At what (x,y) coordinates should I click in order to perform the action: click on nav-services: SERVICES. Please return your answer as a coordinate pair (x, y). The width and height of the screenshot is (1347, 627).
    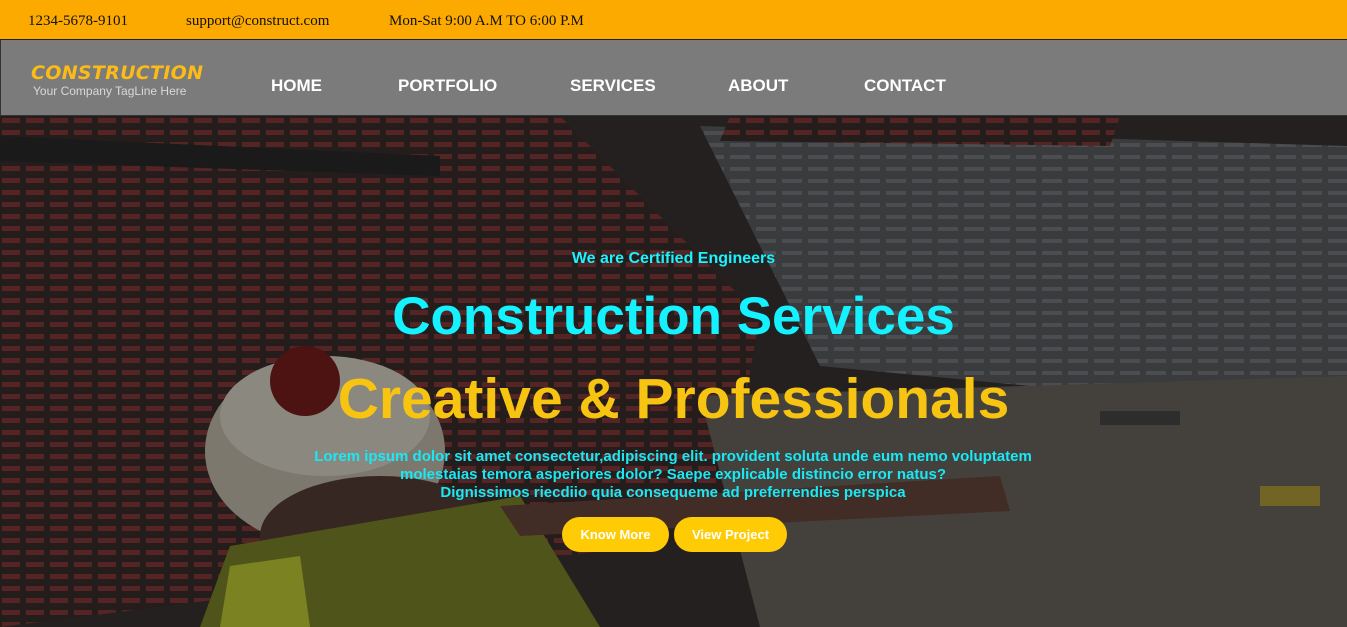
    Looking at the image, I should click on (613, 86).